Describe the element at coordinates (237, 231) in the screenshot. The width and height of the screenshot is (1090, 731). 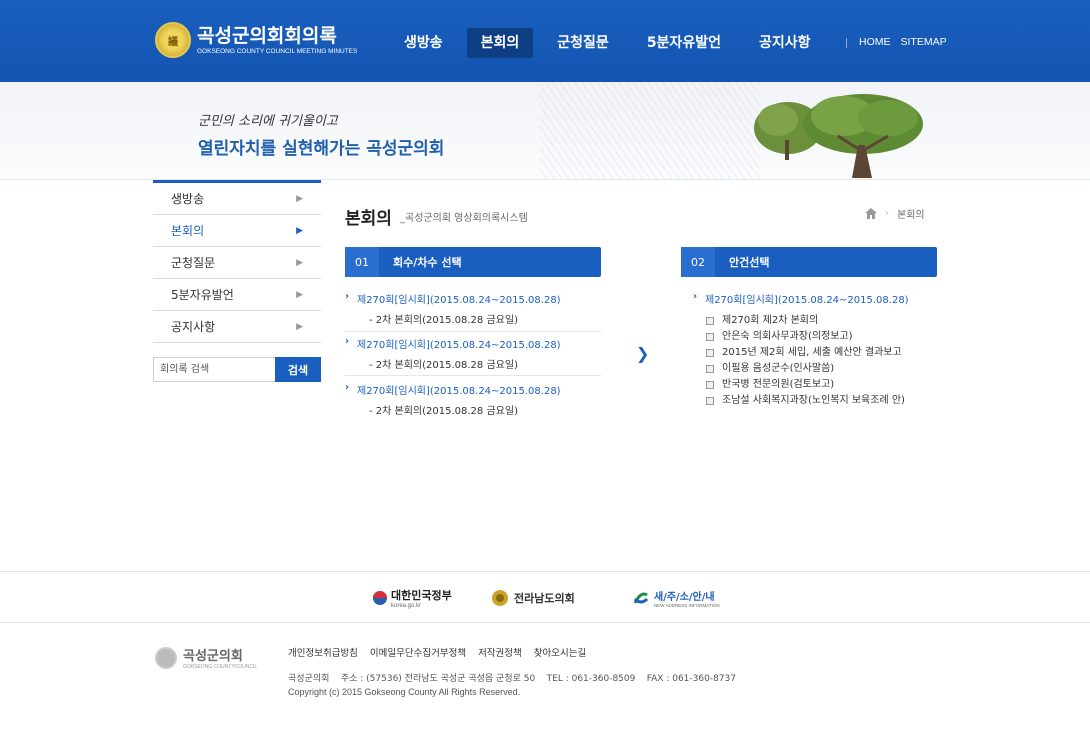
I see `sidebar-item-plenary: 본회의 ▶` at that location.